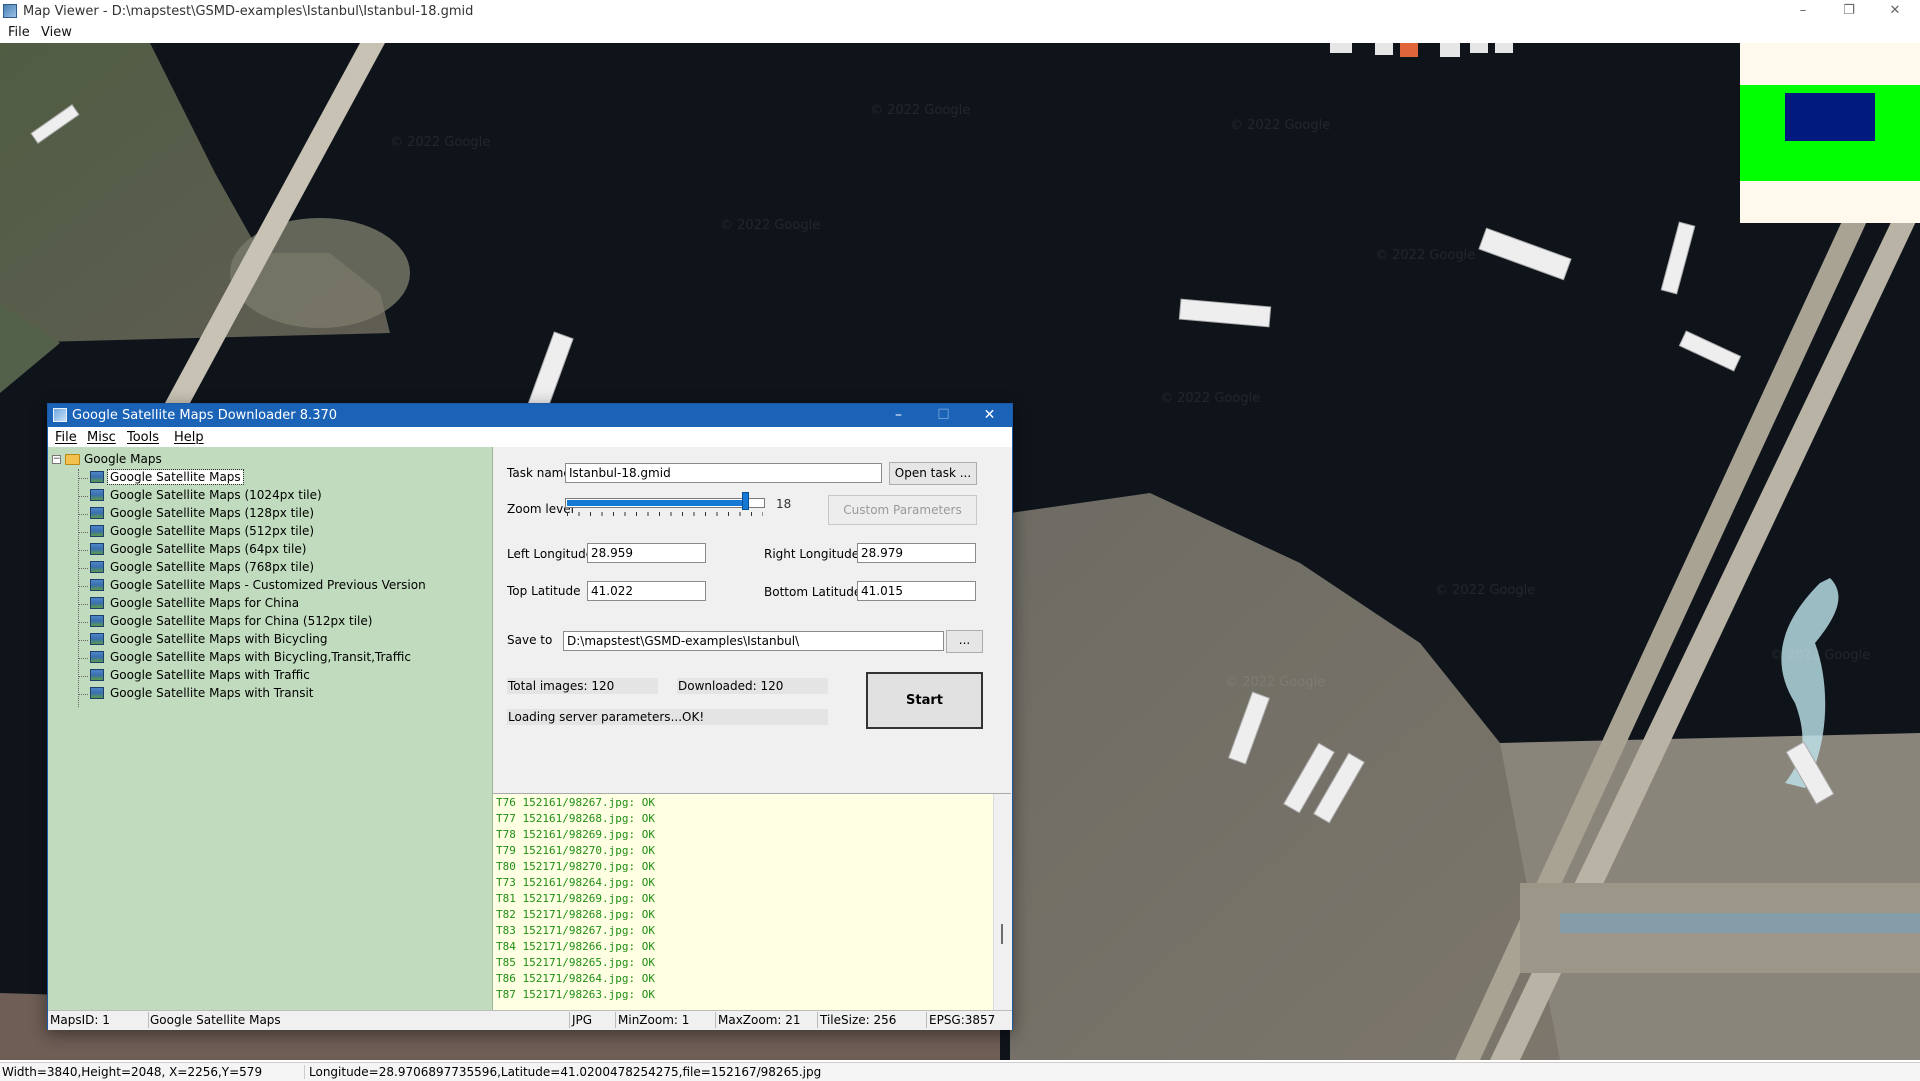 This screenshot has height=1081, width=1920. Describe the element at coordinates (1002, 934) in the screenshot. I see `log-scrollbar-thumb` at that location.